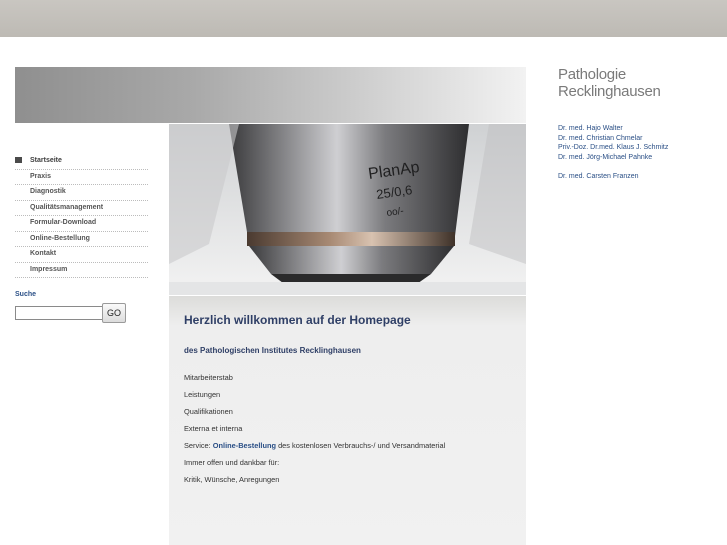  What do you see at coordinates (613, 148) in the screenshot?
I see `doctor-name: Priv.-Doz. Dr.med. Klaus J. Schmitz` at bounding box center [613, 148].